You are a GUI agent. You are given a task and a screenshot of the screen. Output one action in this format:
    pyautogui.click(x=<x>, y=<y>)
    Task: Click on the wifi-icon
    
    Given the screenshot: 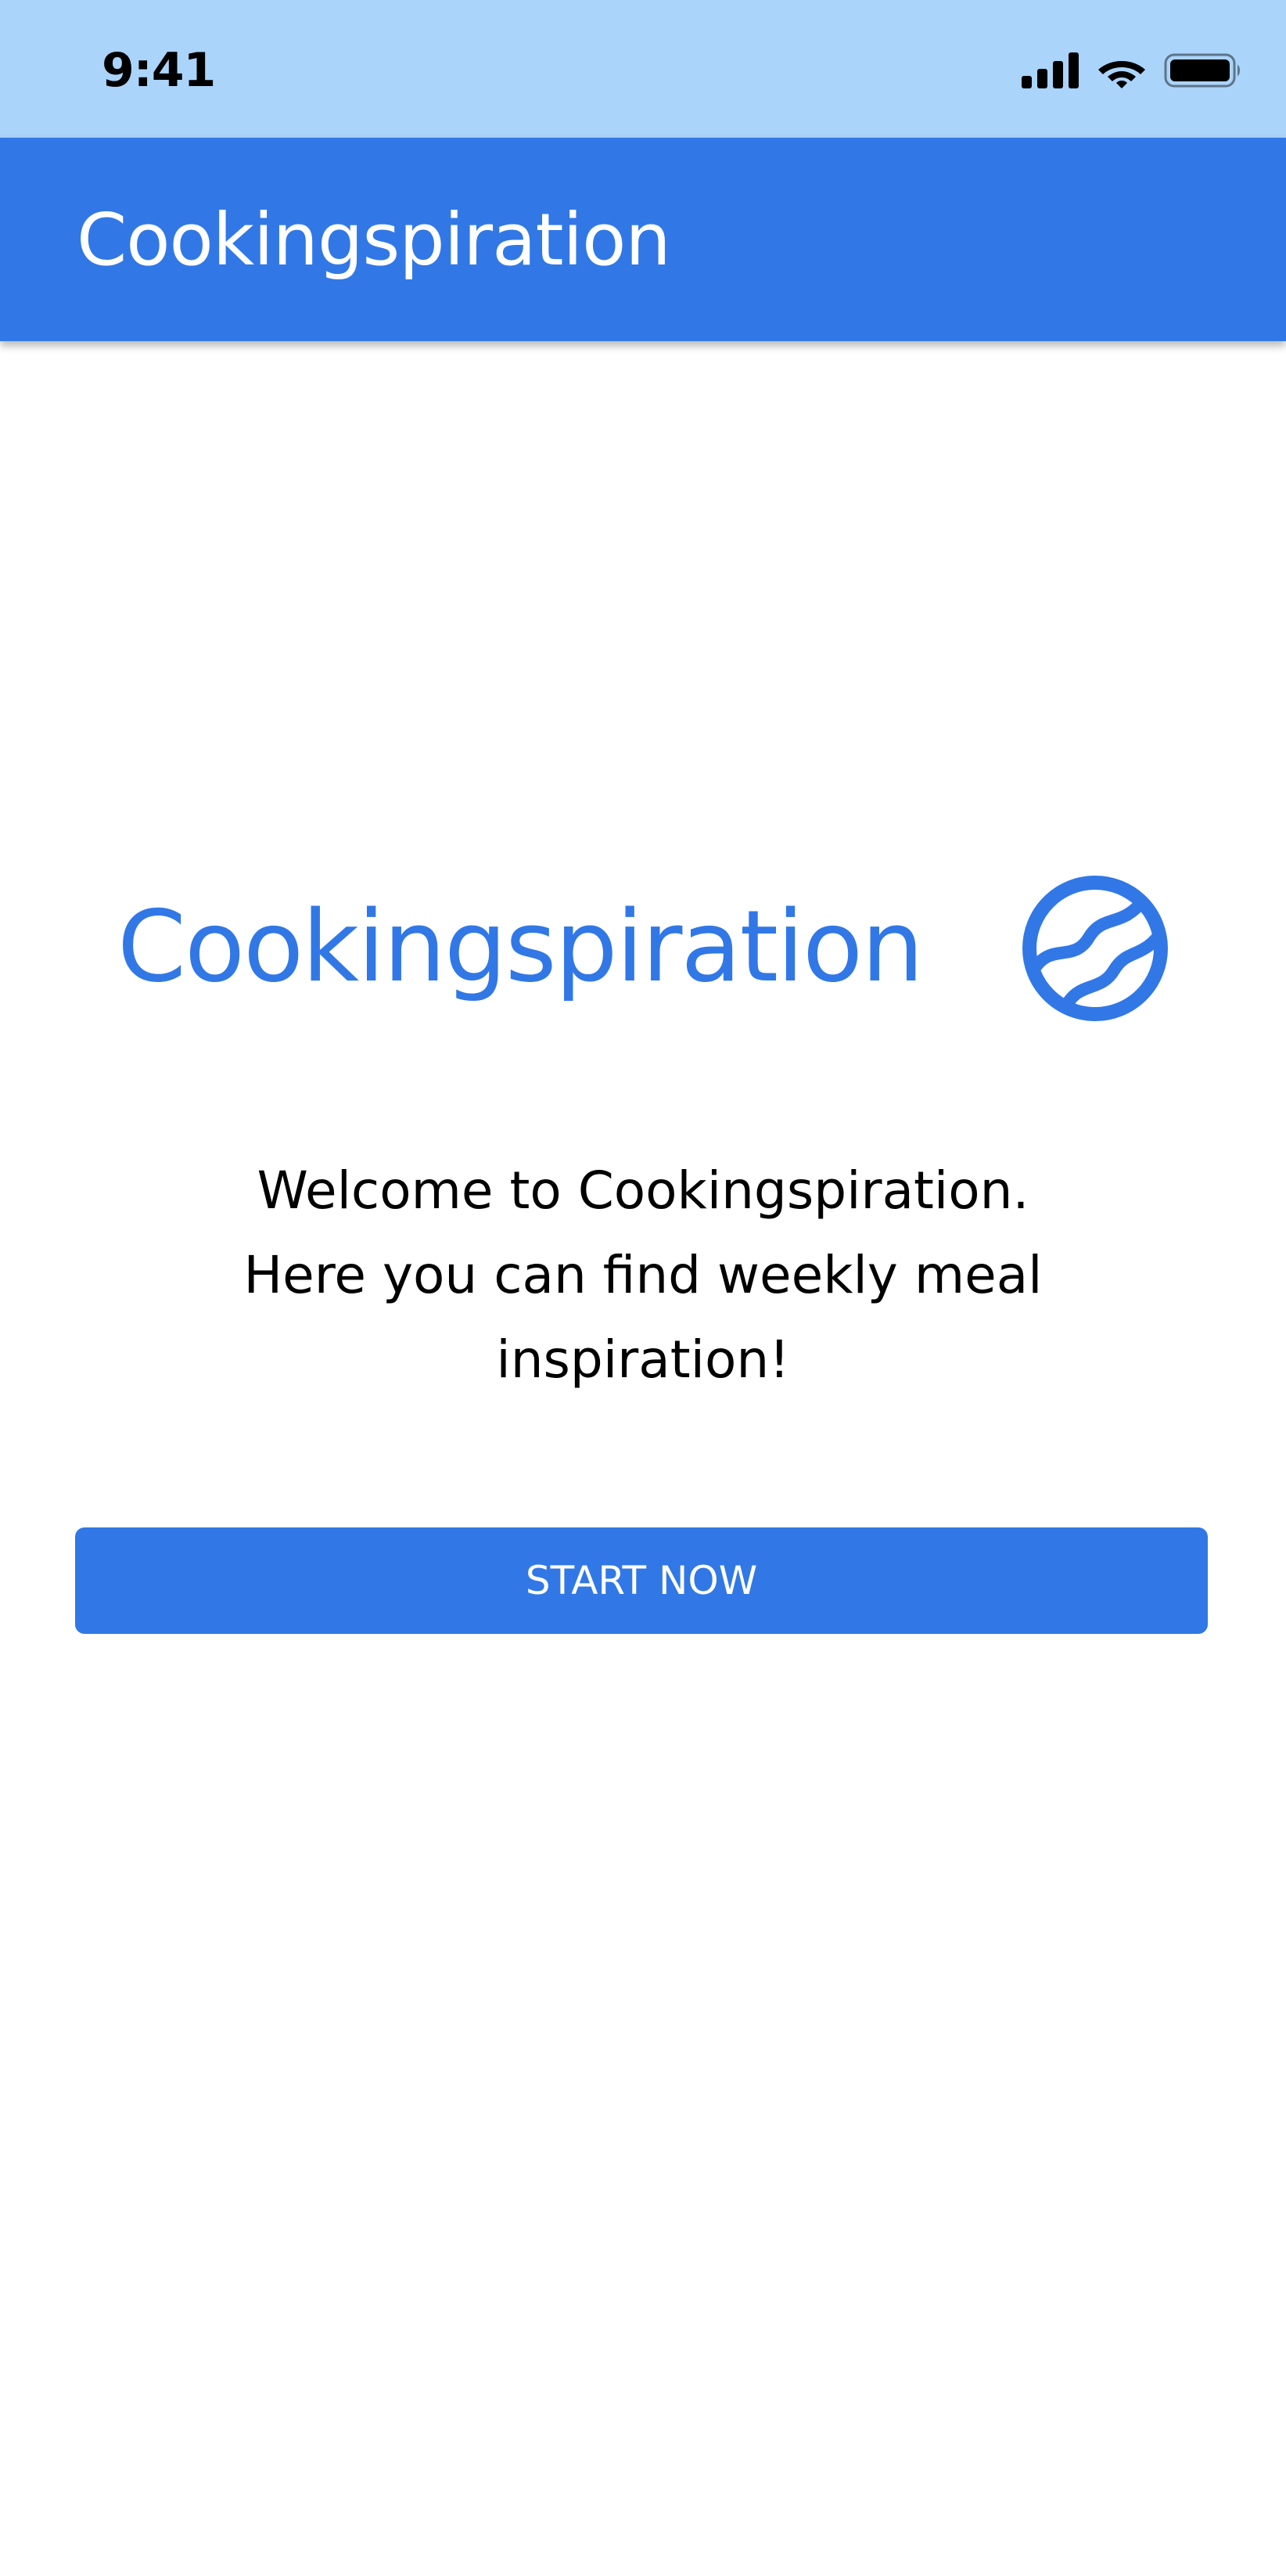 What is the action you would take?
    pyautogui.click(x=1122, y=72)
    